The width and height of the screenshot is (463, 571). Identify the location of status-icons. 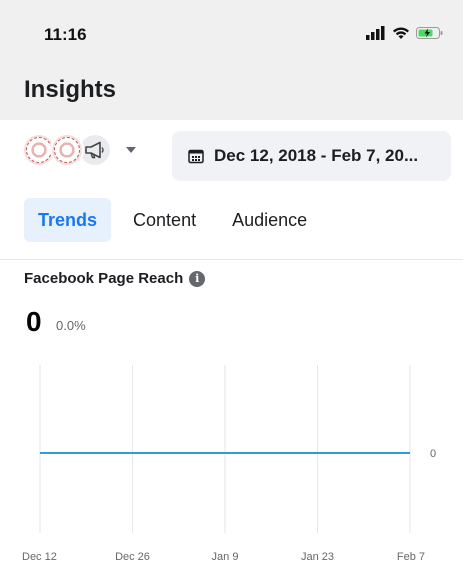
(405, 33).